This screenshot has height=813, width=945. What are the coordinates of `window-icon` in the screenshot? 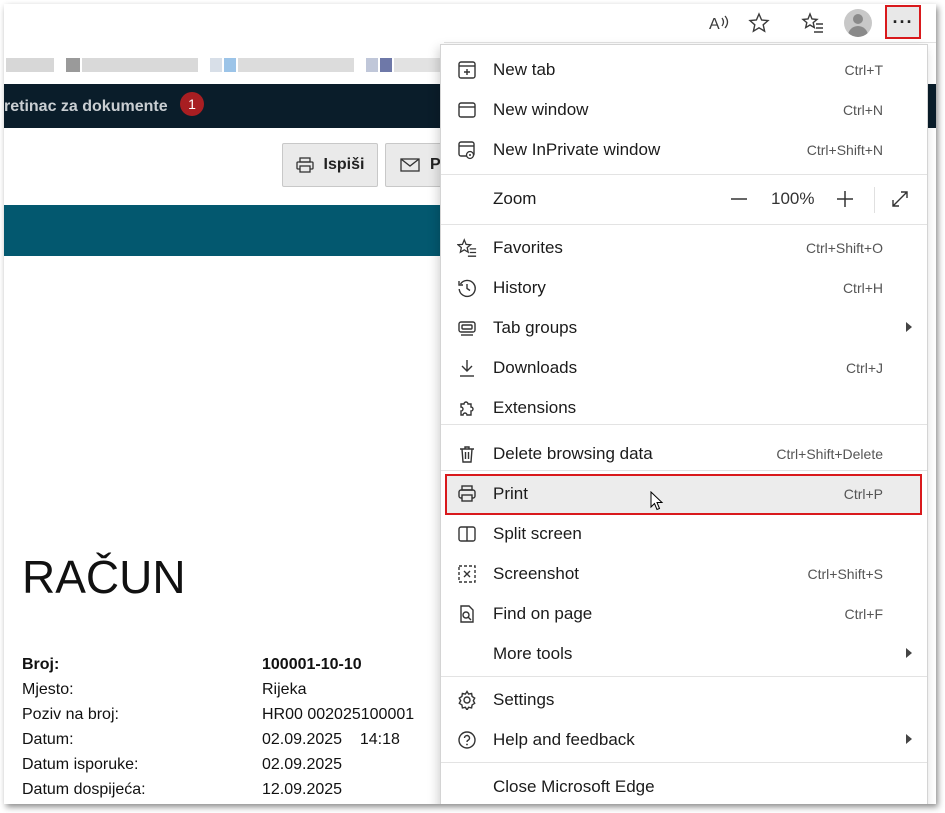 It's located at (467, 110).